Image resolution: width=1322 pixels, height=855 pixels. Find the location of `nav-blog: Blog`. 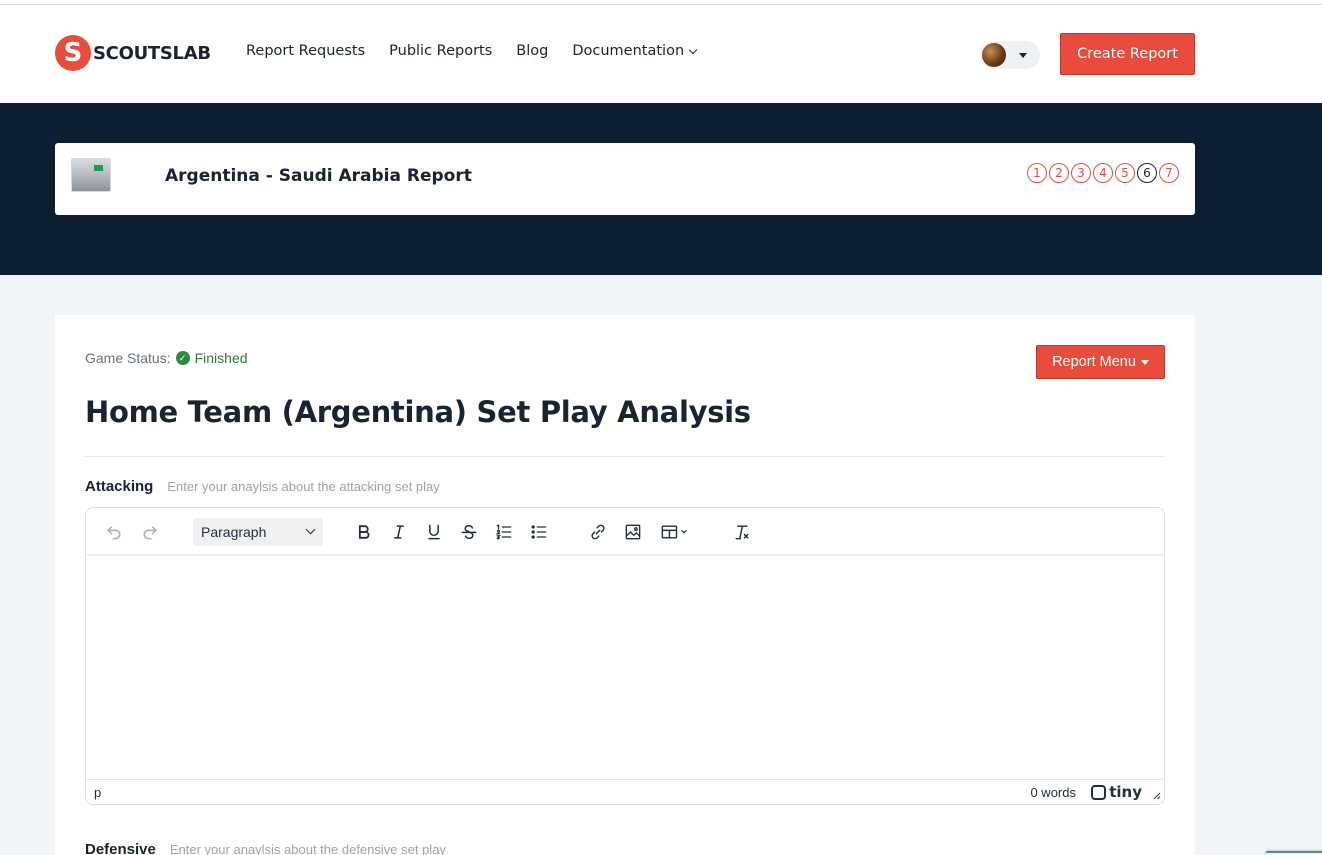

nav-blog: Blog is located at coordinates (532, 51).